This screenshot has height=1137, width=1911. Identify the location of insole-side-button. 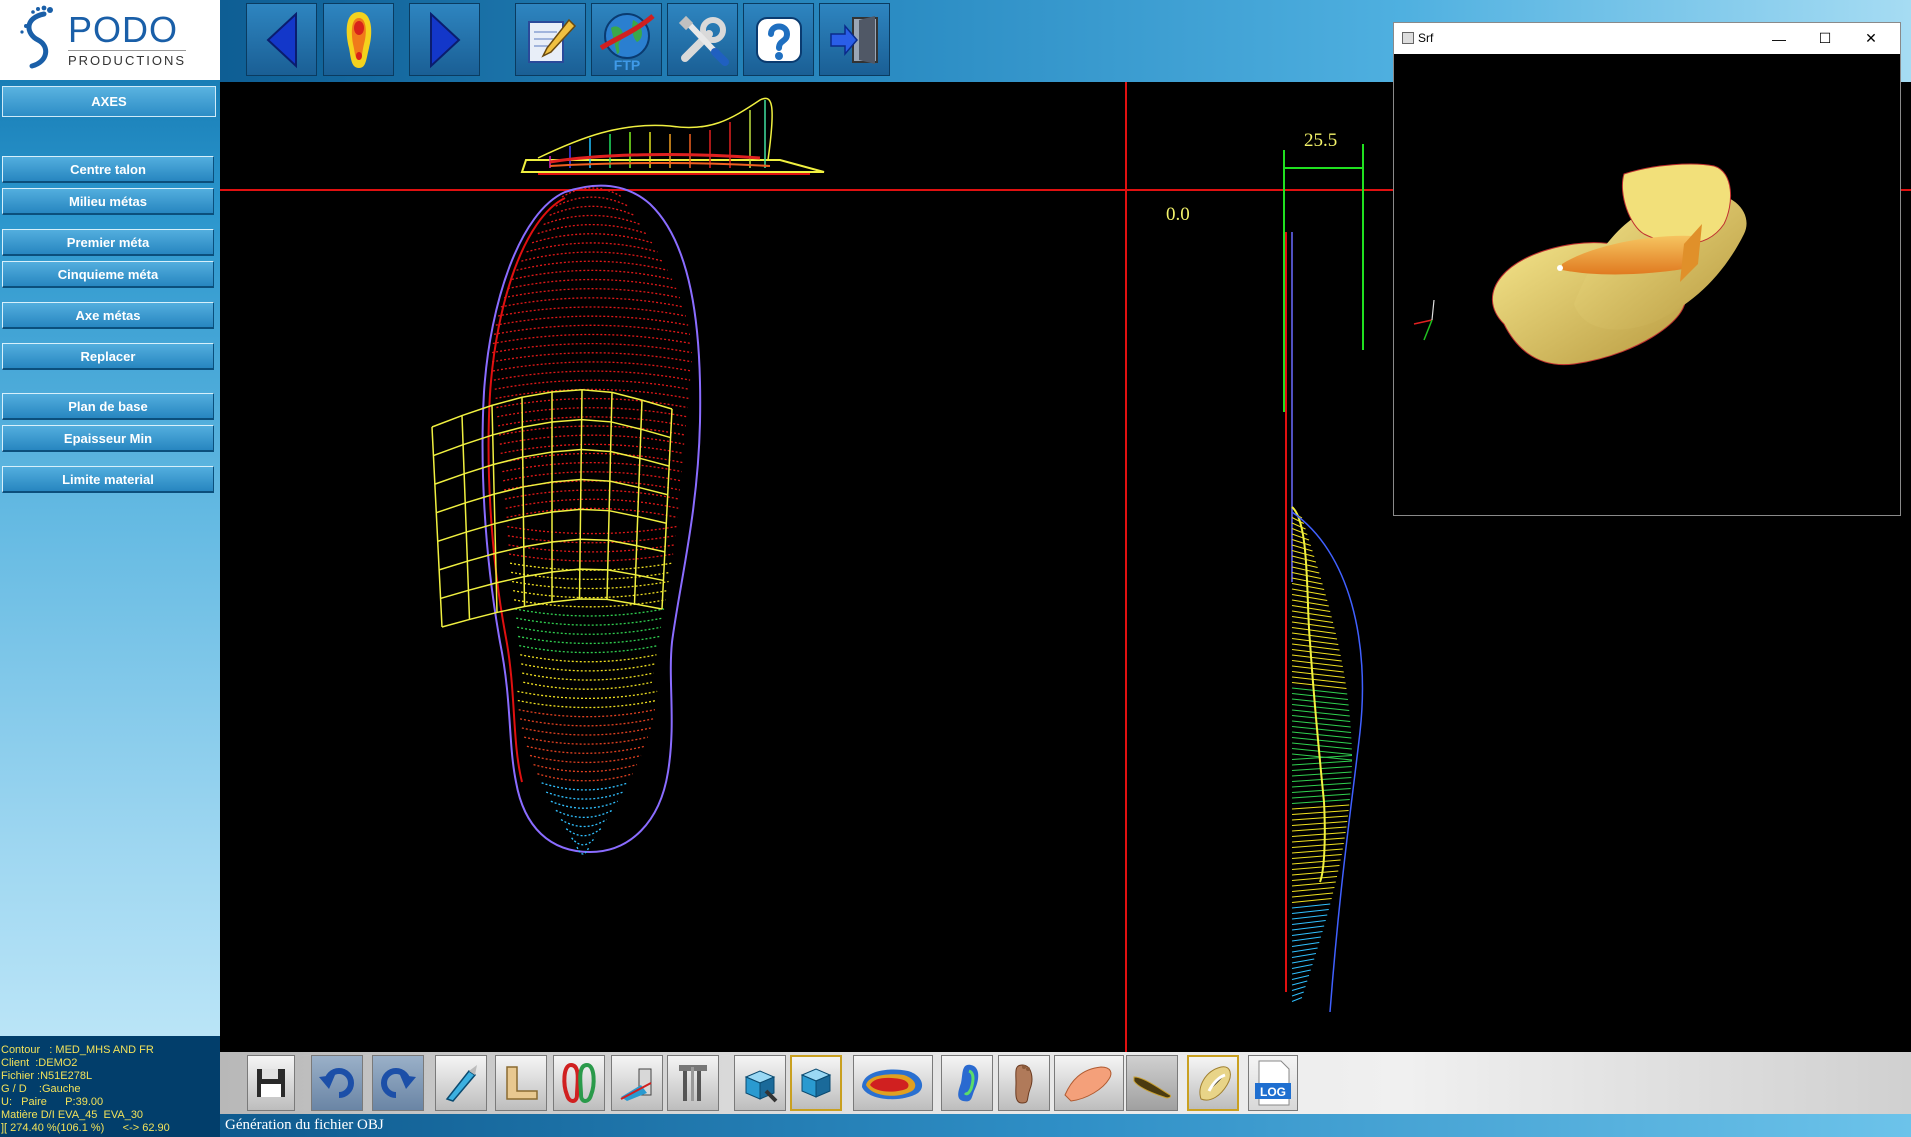
(1152, 1083).